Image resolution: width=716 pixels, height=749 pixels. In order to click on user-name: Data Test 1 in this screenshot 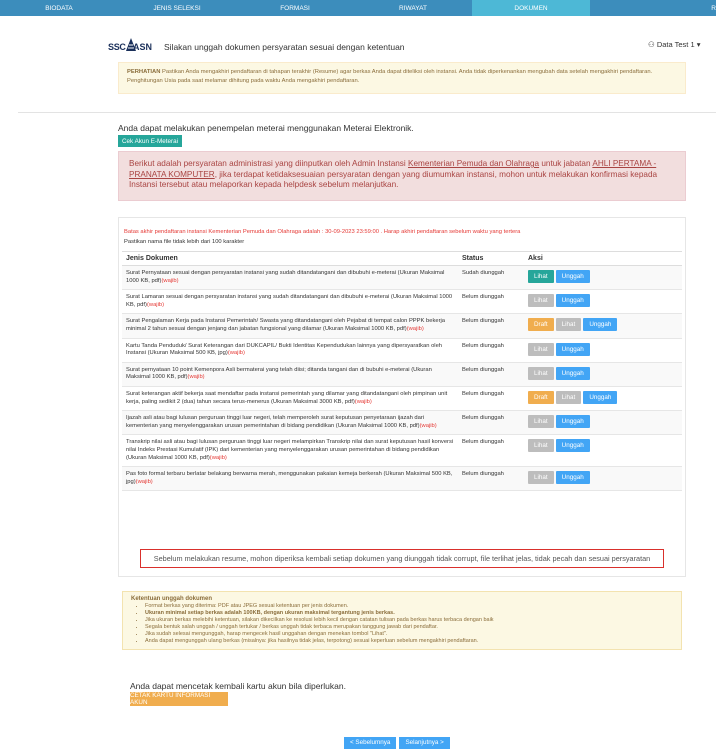, I will do `click(675, 44)`.